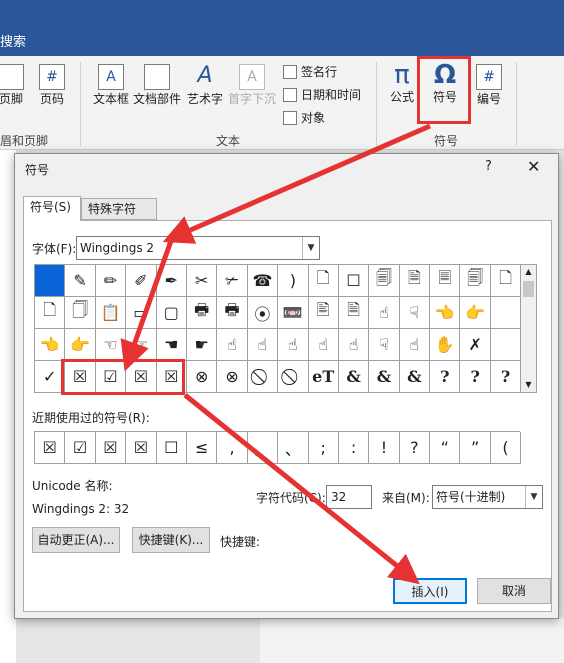  Describe the element at coordinates (171, 313) in the screenshot. I see `symbol-cell: ▢` at that location.